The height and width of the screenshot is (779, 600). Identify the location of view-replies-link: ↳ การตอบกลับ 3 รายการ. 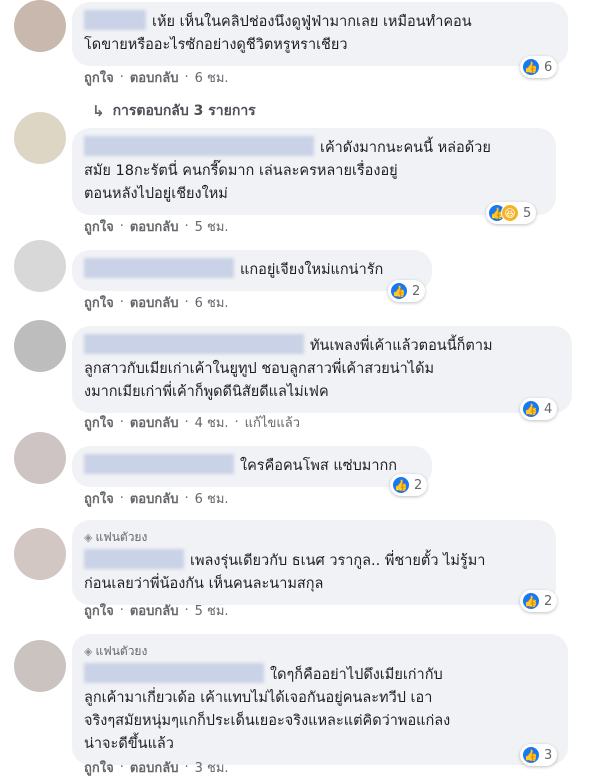
(174, 111).